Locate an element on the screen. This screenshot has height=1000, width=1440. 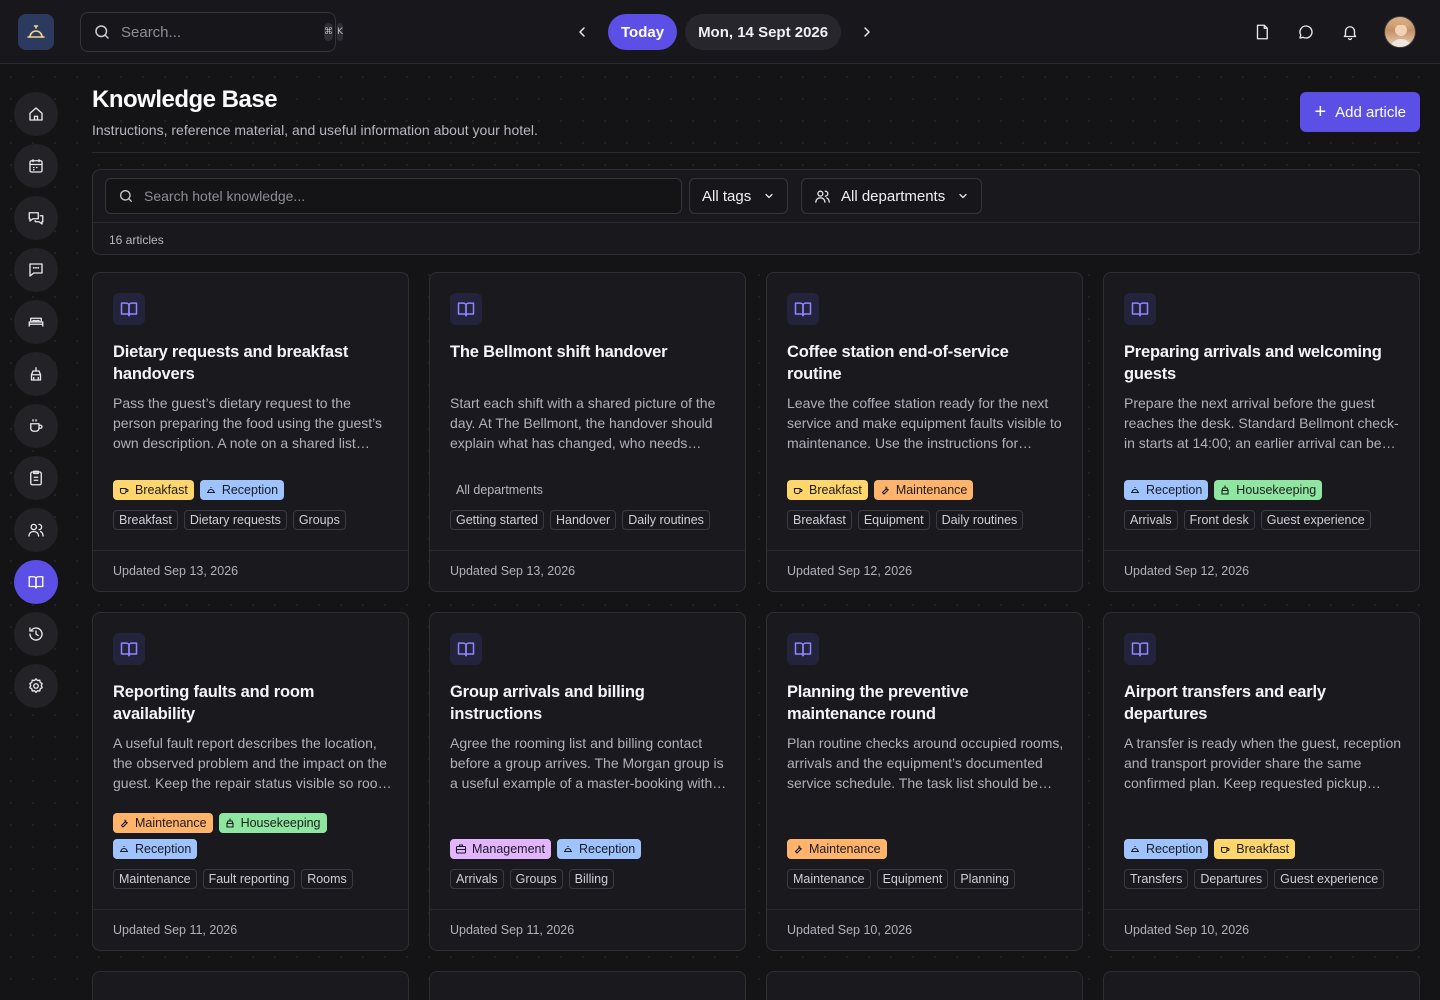
knowledge-search-box is located at coordinates (393, 196).